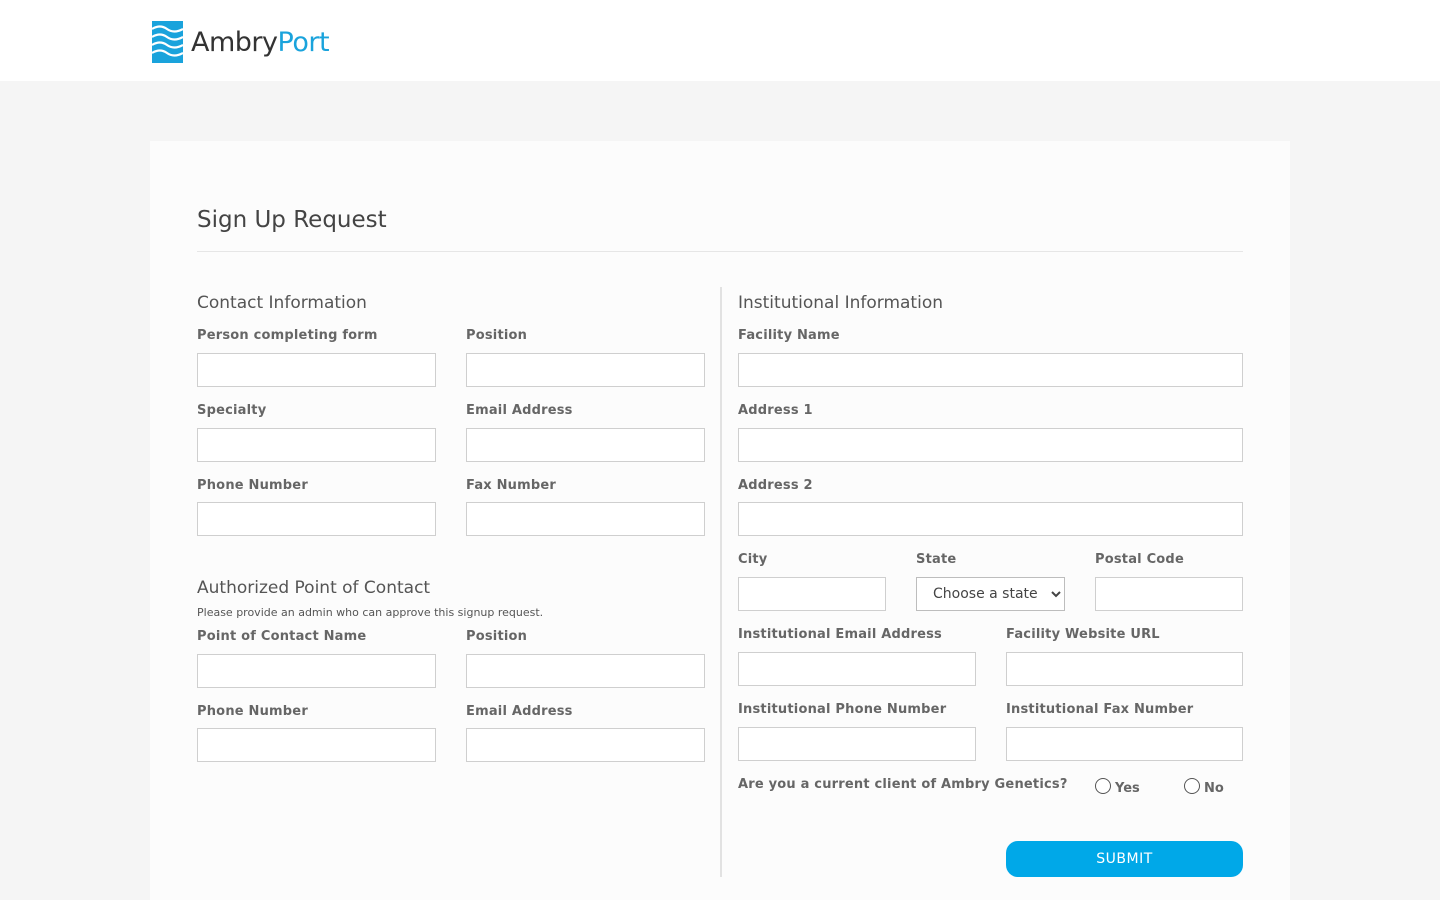 This screenshot has height=900, width=1440. What do you see at coordinates (990, 519) in the screenshot?
I see `address2-input` at bounding box center [990, 519].